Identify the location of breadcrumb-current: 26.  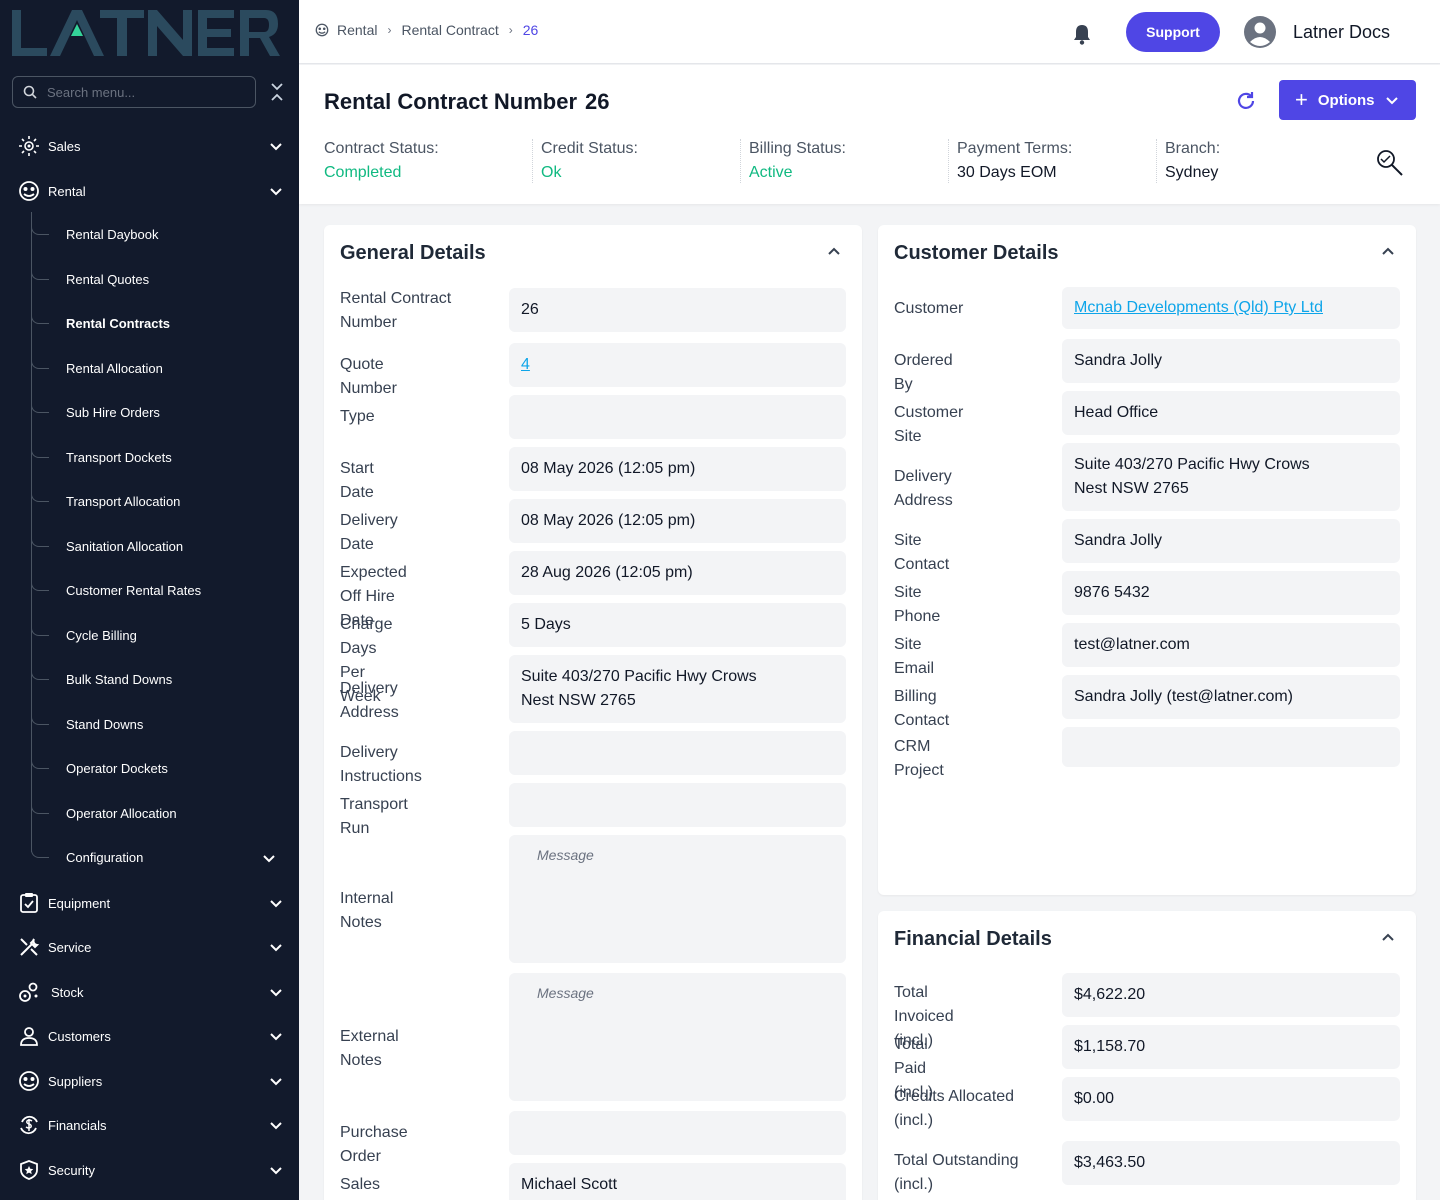
(530, 30).